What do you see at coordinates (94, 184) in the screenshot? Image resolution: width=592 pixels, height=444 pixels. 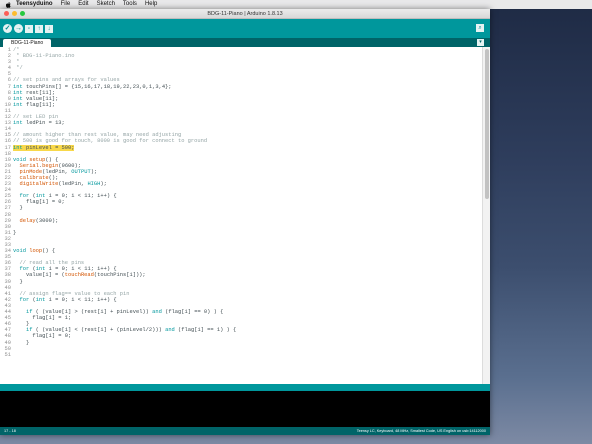 I see `code-token: HIGH` at bounding box center [94, 184].